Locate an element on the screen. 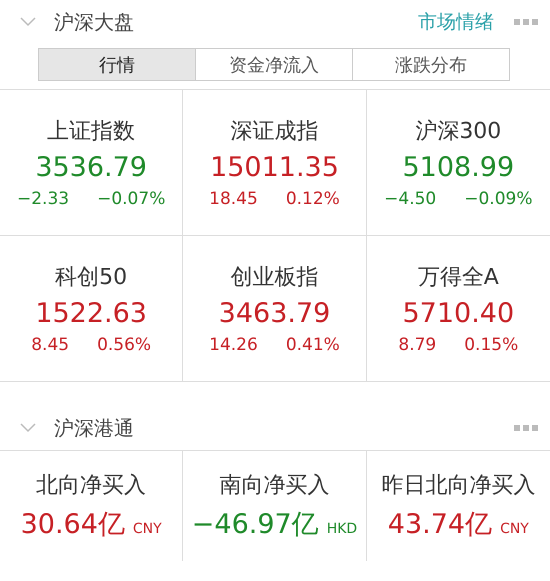 The image size is (550, 581). index-card: 上证指数 3536.79 −2.33 −0.07% is located at coordinates (92, 163).